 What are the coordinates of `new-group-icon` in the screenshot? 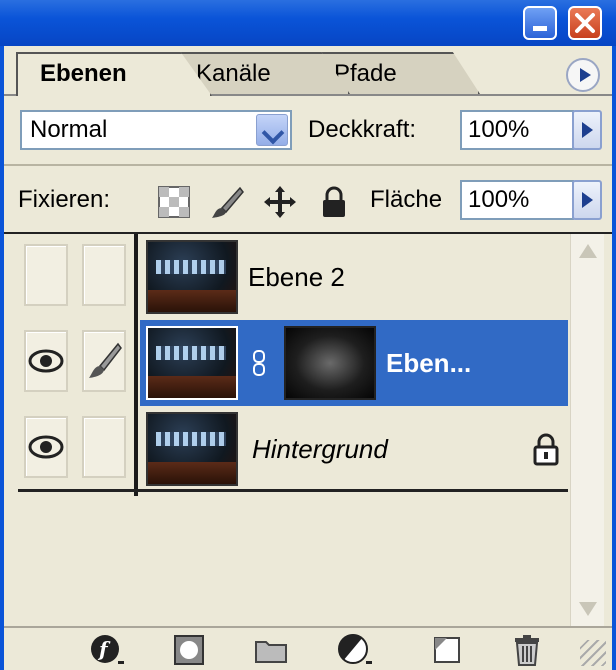 It's located at (271, 650).